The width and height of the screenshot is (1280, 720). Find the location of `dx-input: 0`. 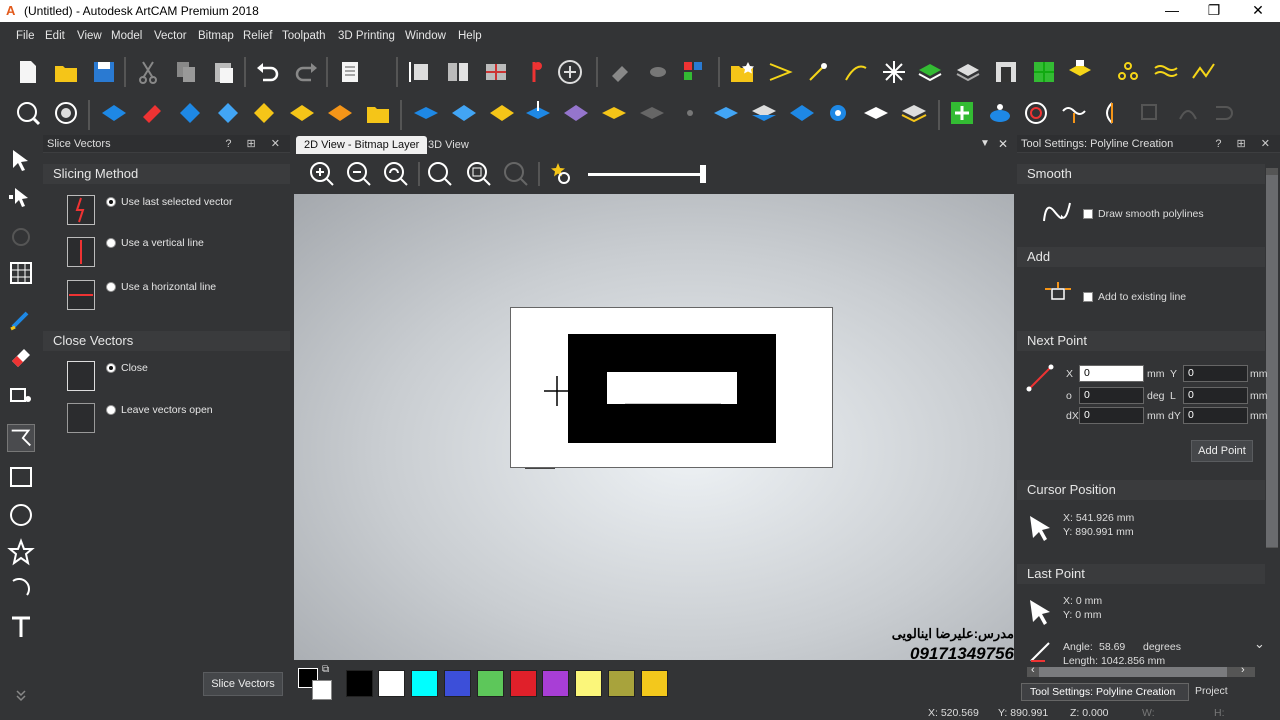

dx-input: 0 is located at coordinates (1111, 415).